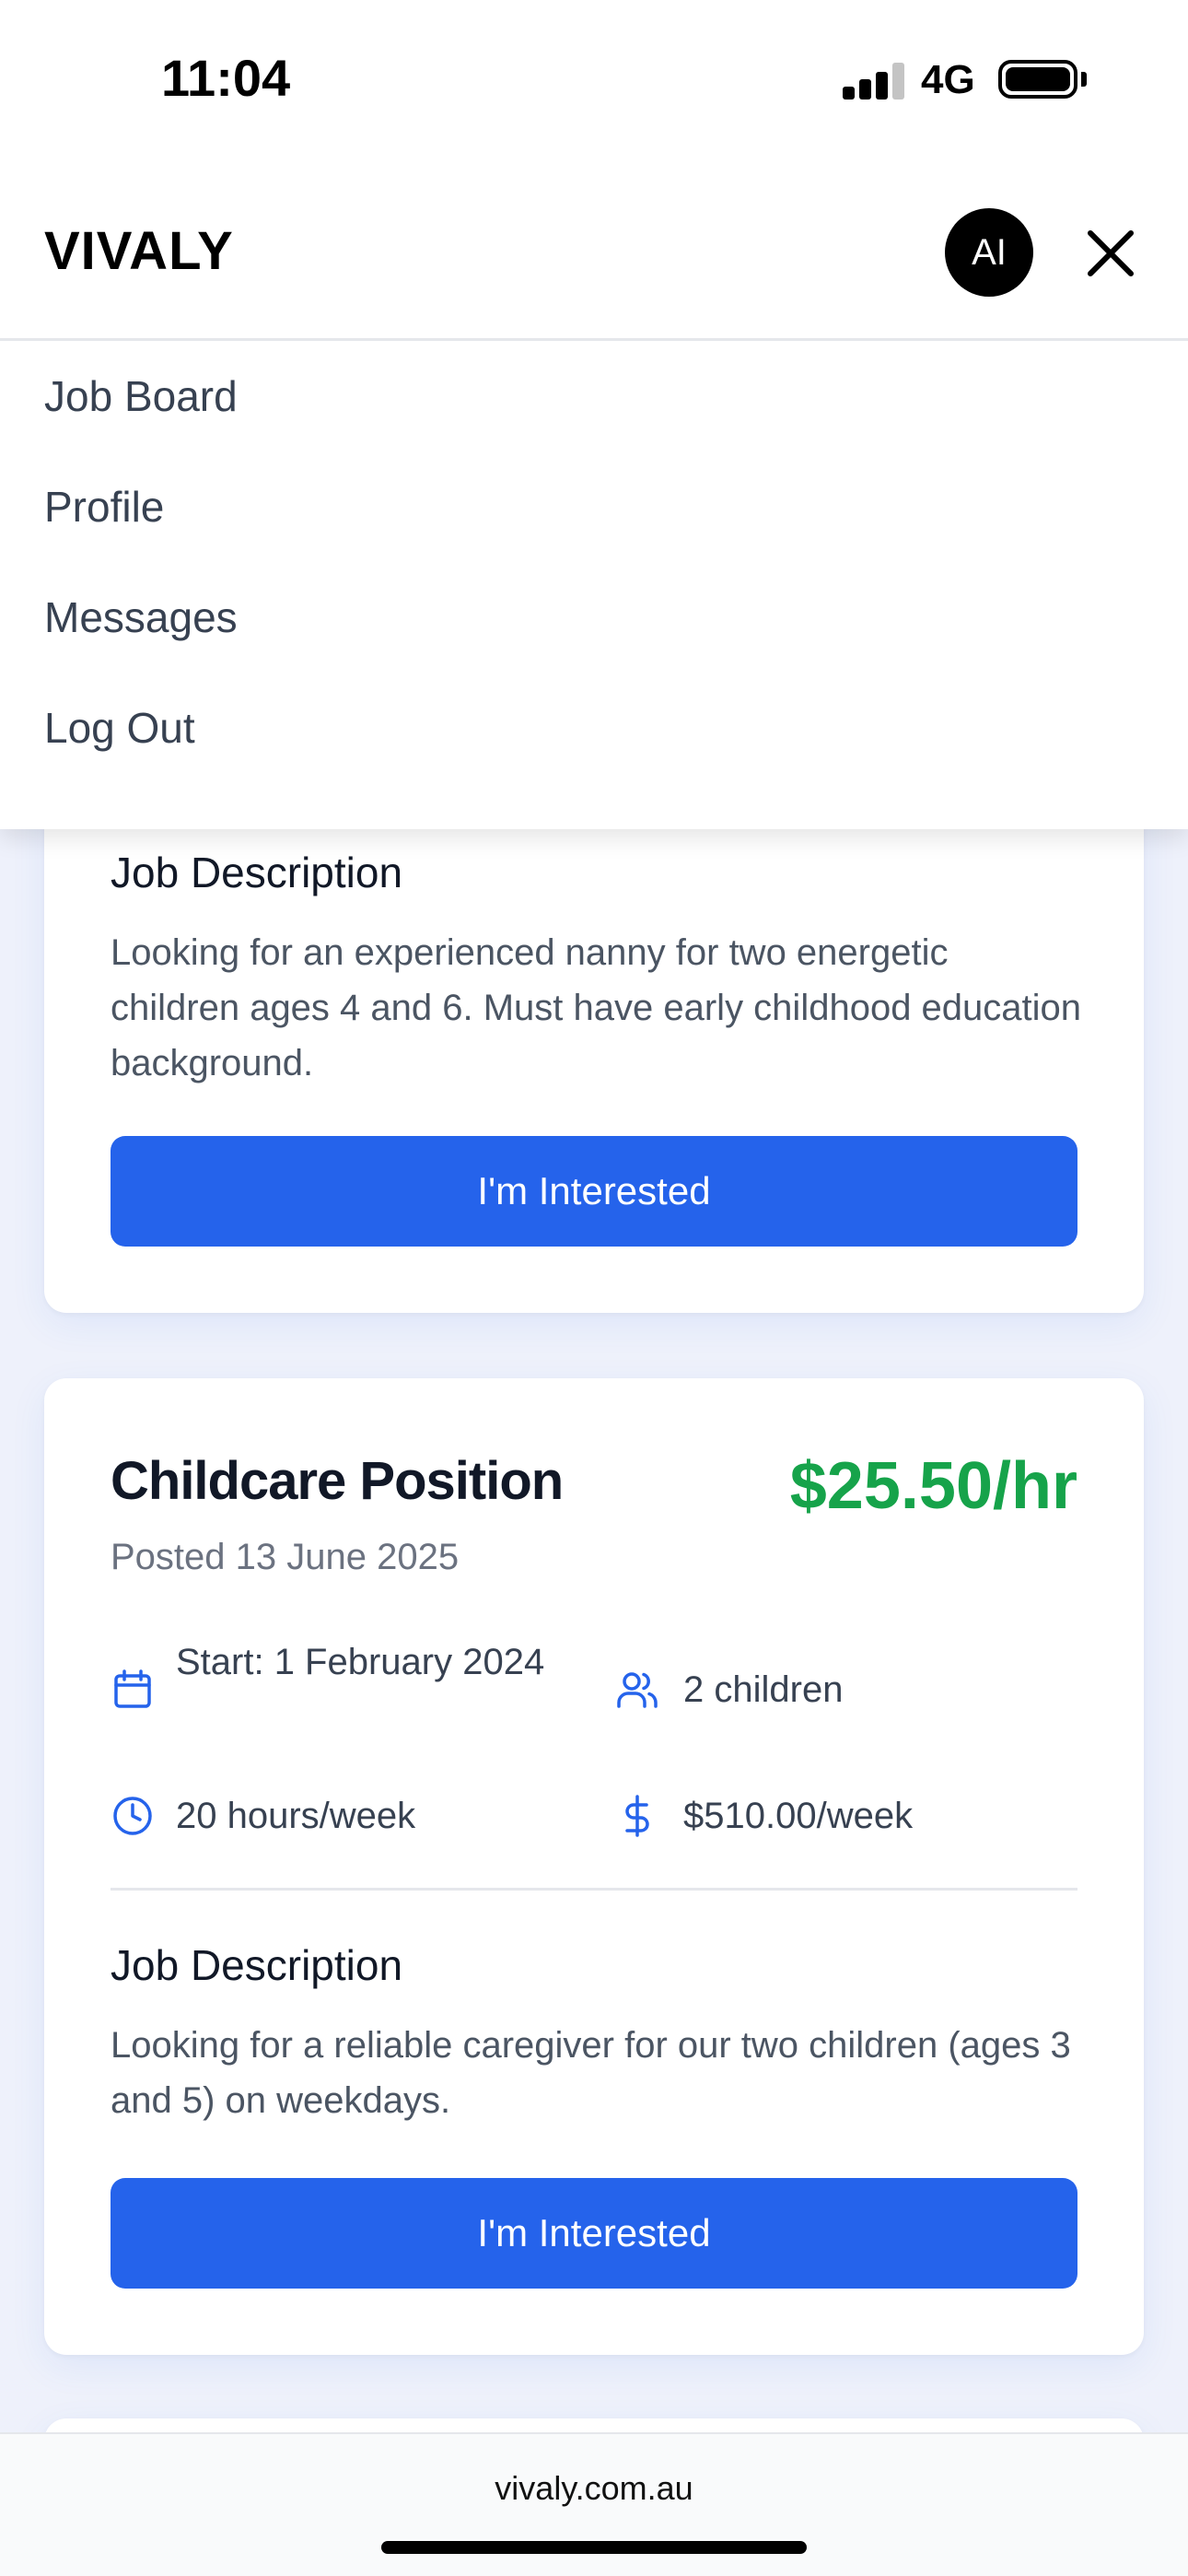 The image size is (1188, 2576). I want to click on children-count: 2 children, so click(763, 1689).